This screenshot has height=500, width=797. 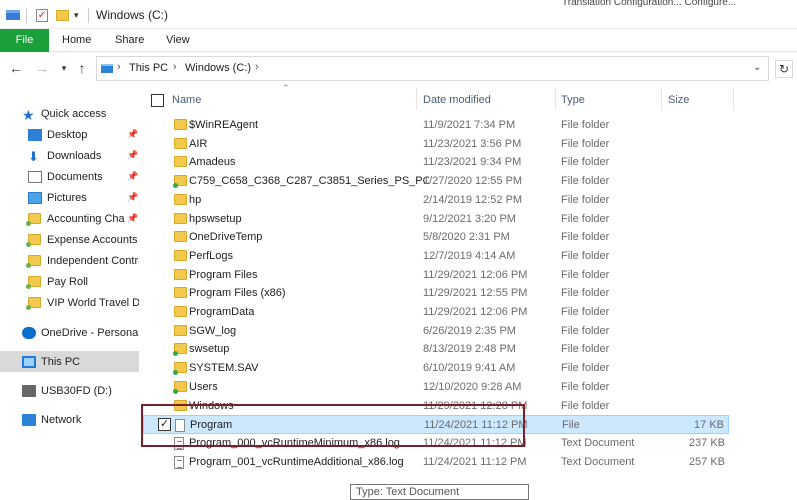 I want to click on file-row: Amadeus 11/23/2021 9:34 PM File folder, so click(x=436, y=162).